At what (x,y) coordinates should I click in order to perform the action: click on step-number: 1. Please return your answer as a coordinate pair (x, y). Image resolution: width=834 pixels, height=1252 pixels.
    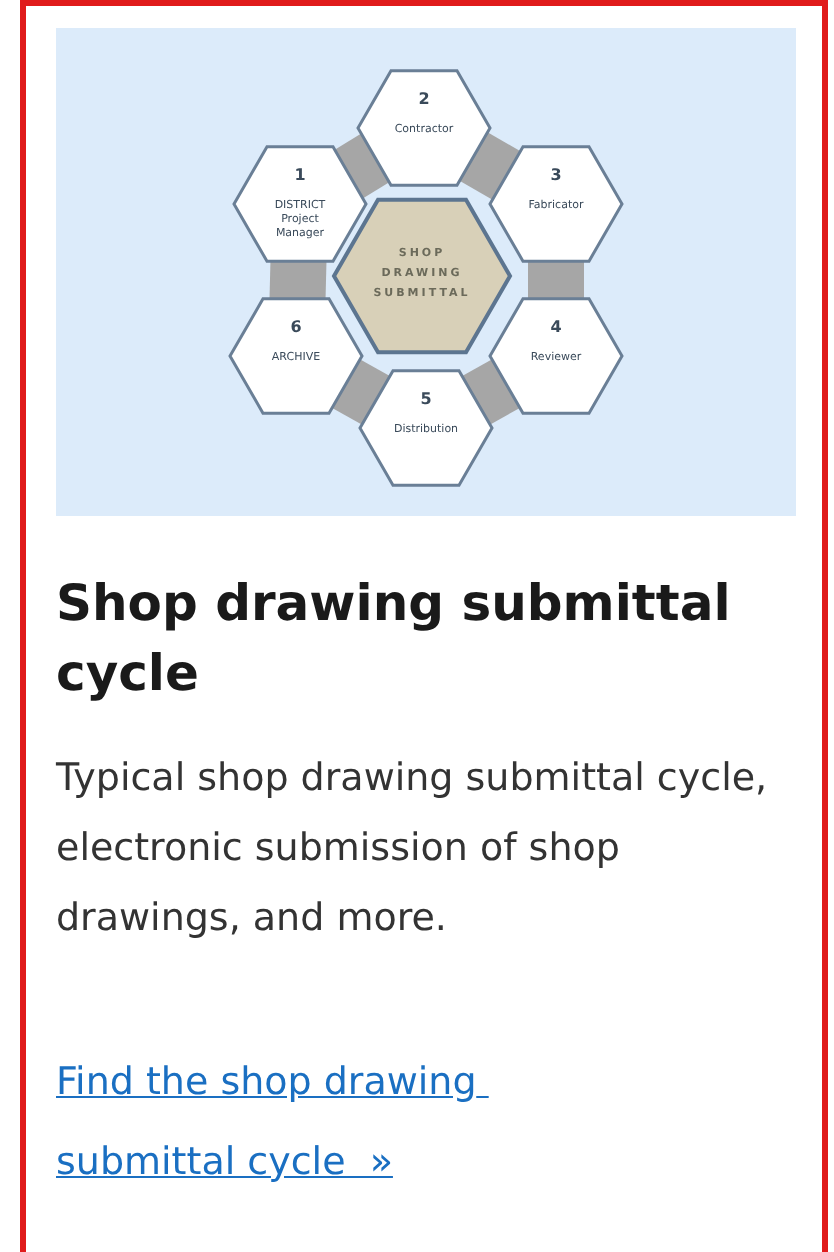
    Looking at the image, I should click on (300, 175).